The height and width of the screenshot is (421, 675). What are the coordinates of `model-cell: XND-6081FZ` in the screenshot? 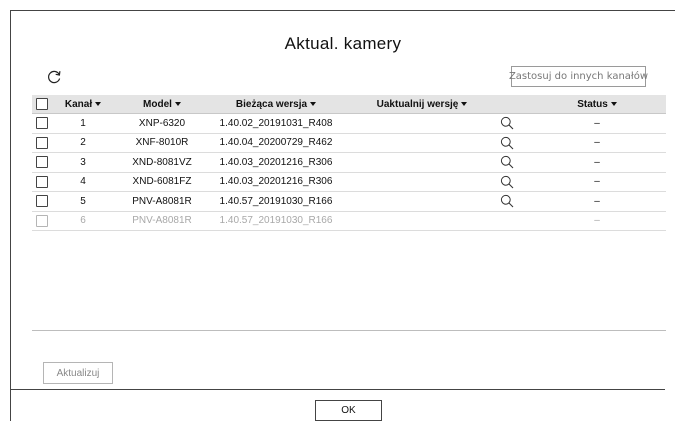 It's located at (162, 182).